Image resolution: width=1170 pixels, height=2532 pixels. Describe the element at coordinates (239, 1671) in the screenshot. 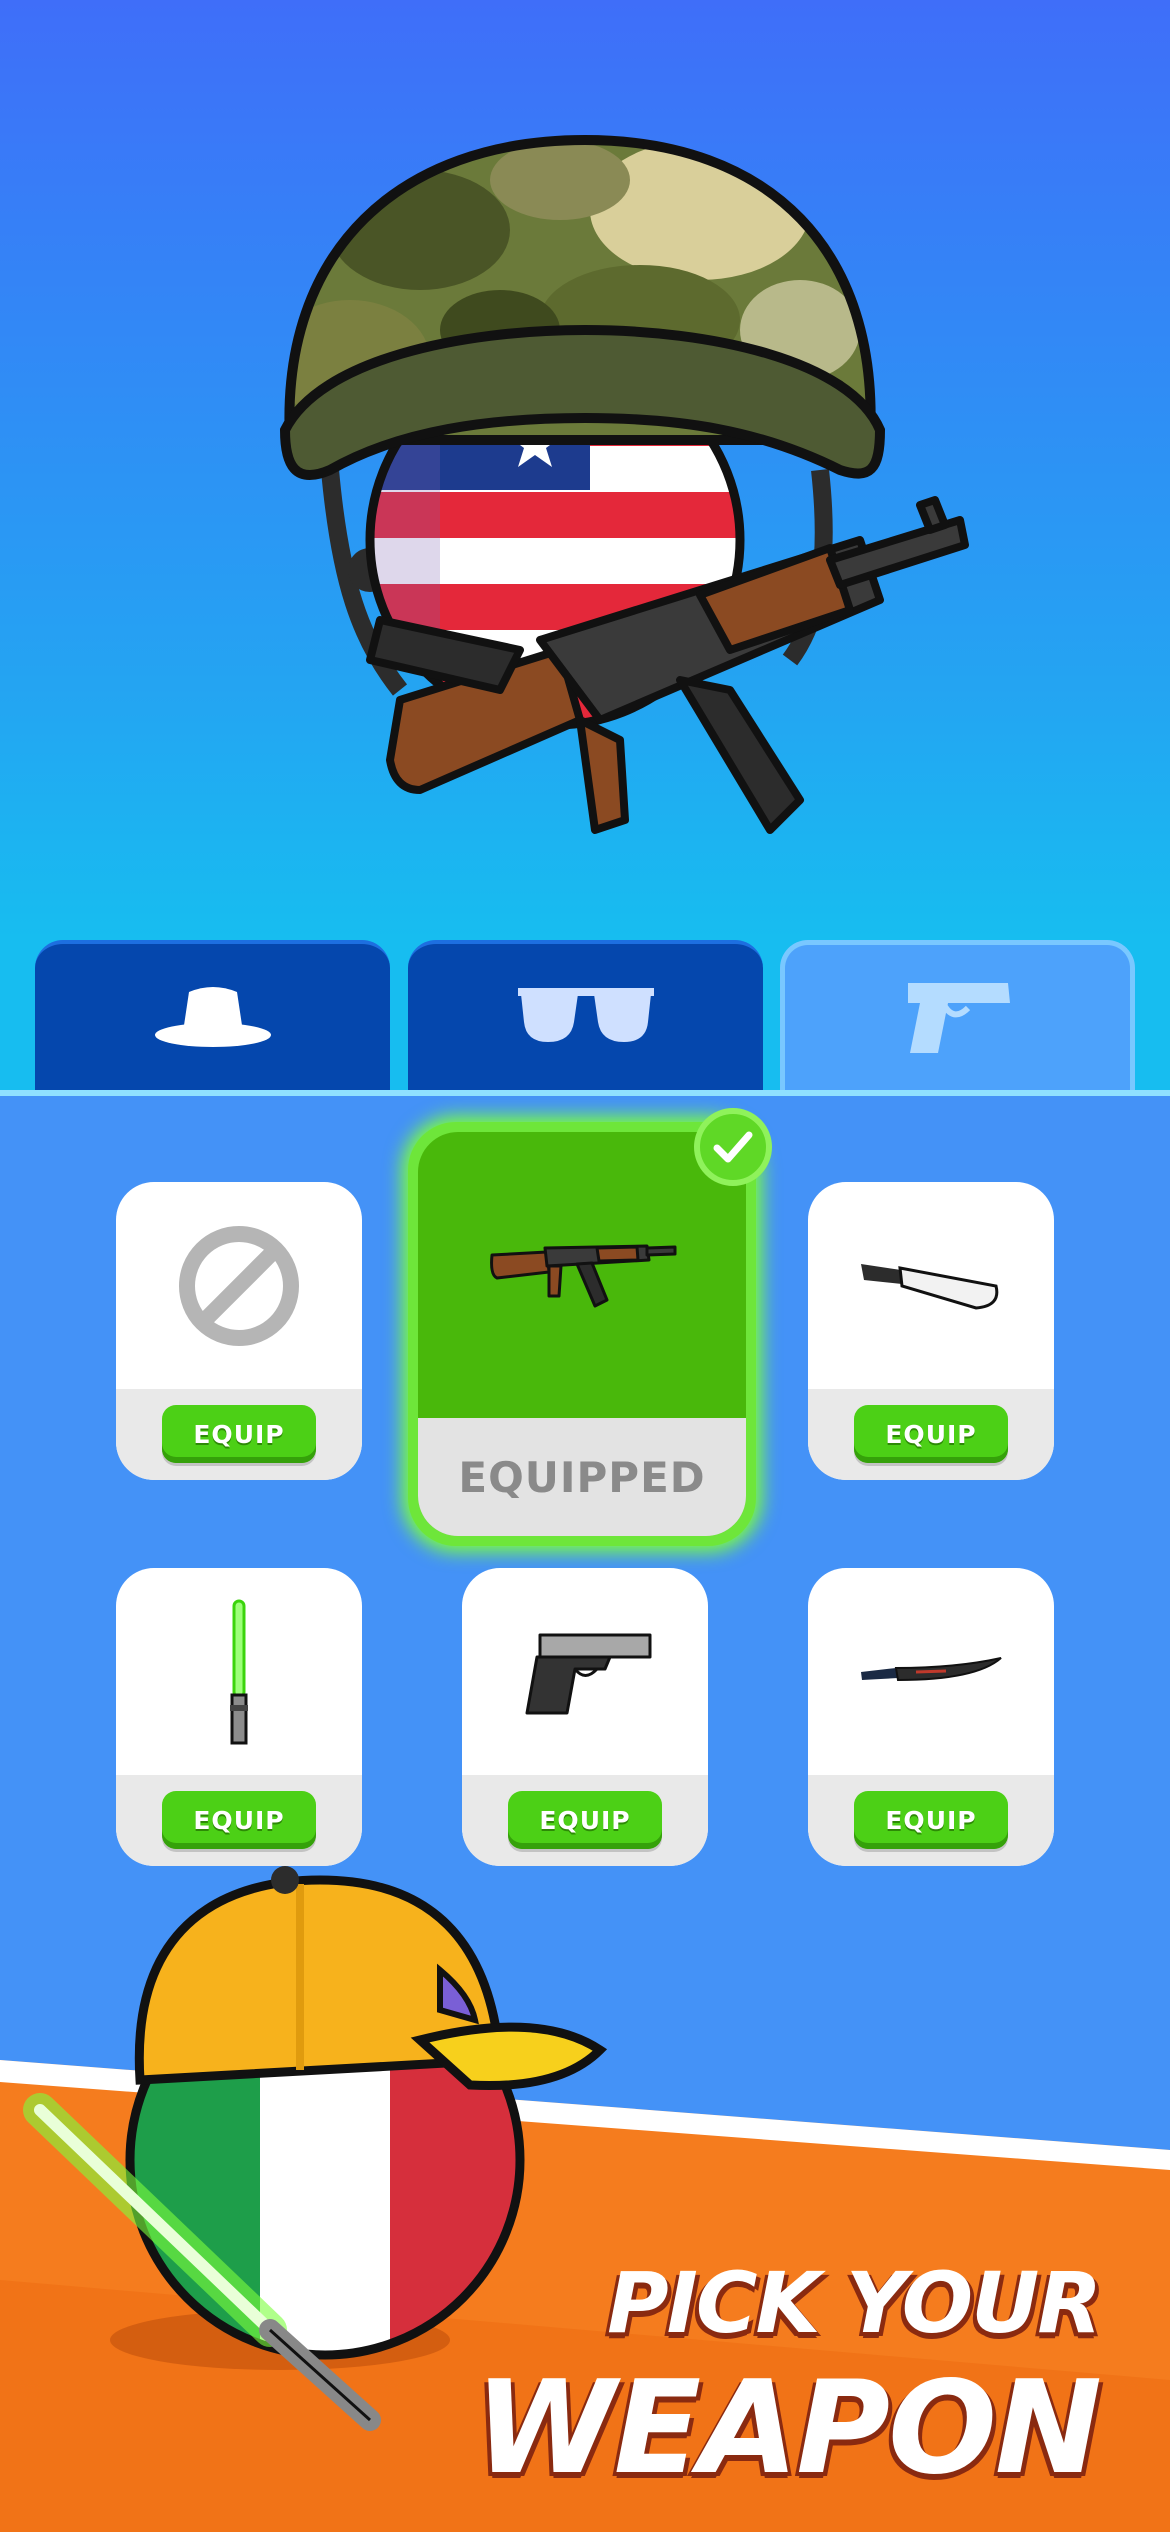

I see `lightsaber-icon` at that location.